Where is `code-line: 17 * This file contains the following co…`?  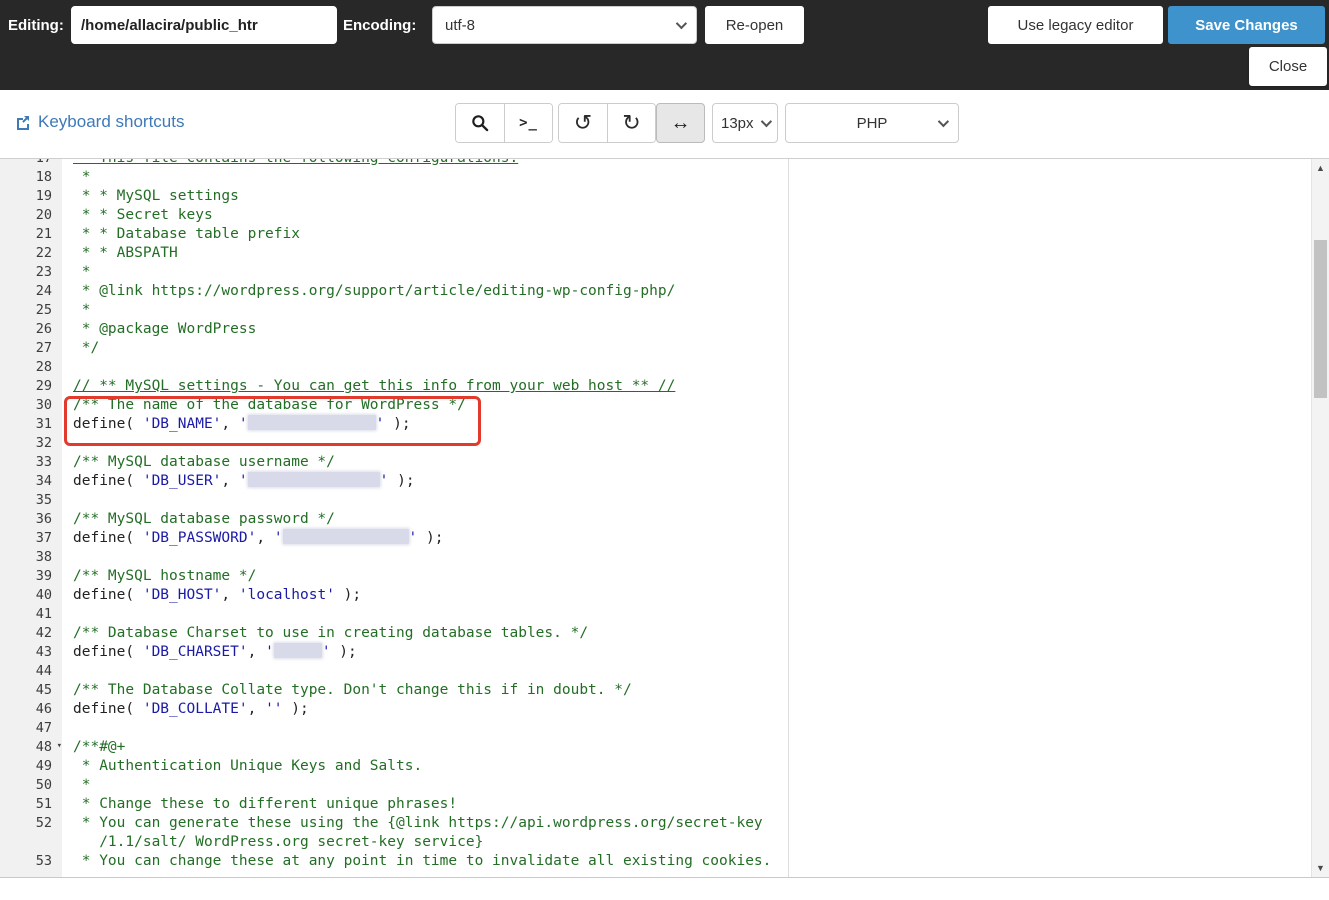 code-line: 17 * This file contains the following co… is located at coordinates (394, 163).